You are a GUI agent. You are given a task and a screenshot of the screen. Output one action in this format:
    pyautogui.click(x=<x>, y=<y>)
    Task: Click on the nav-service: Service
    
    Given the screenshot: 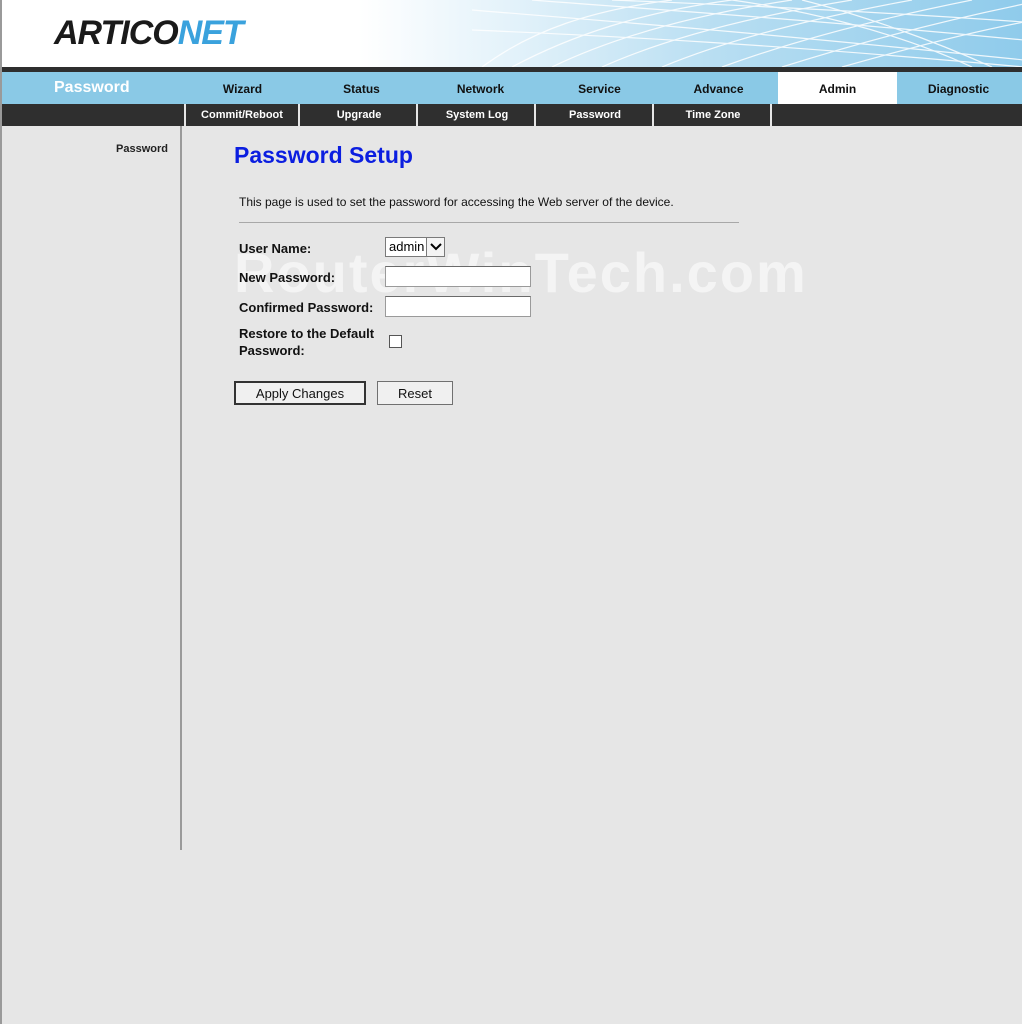 What is the action you would take?
    pyautogui.click(x=599, y=88)
    